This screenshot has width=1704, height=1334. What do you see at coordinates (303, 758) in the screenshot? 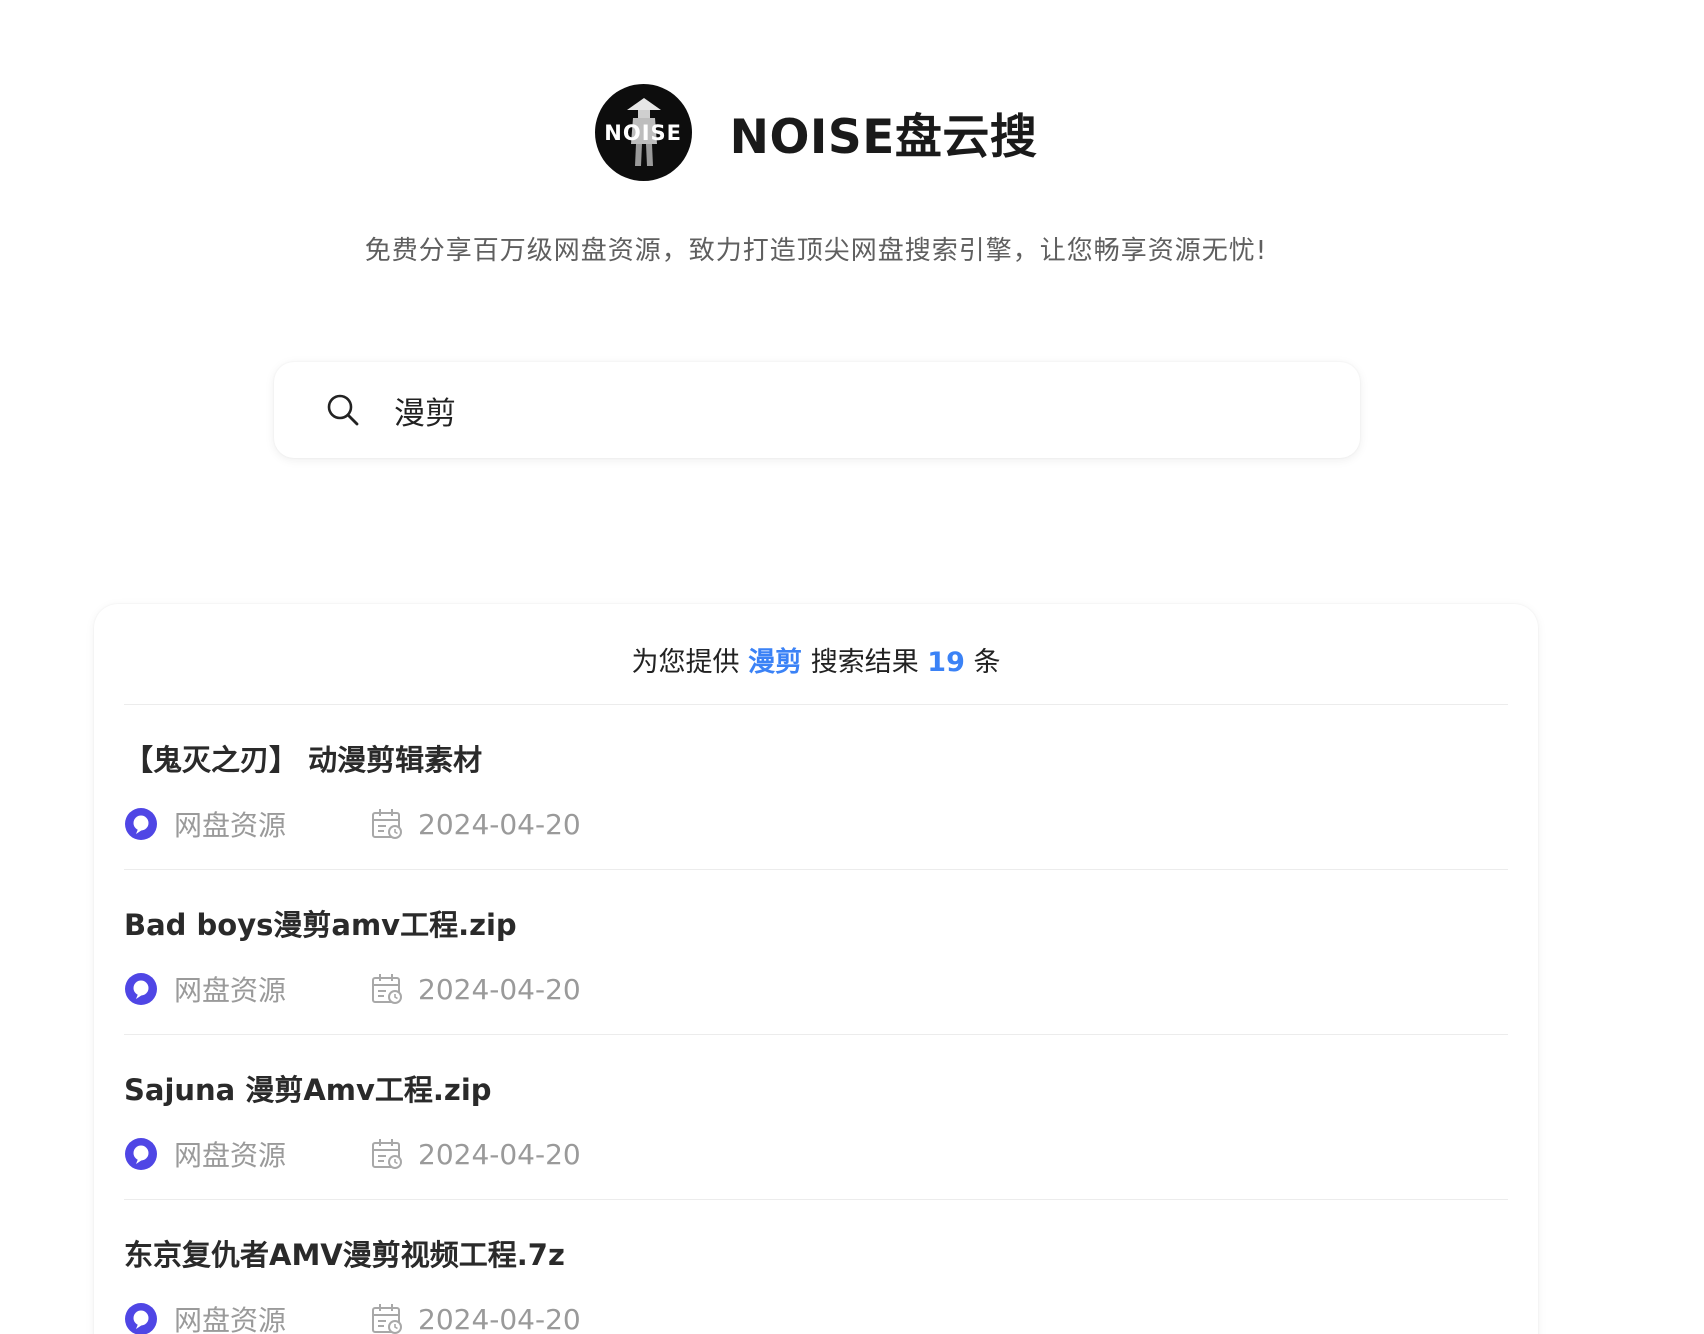
I see `result-title: 【鬼灭之刃】 动漫剪辑素材` at bounding box center [303, 758].